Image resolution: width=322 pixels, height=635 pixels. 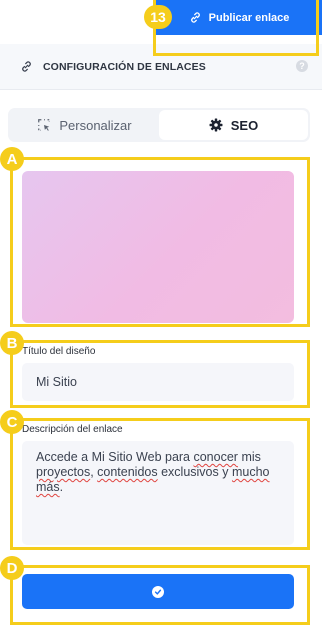 I want to click on tab-personalizar: Personalizar, so click(x=84, y=125).